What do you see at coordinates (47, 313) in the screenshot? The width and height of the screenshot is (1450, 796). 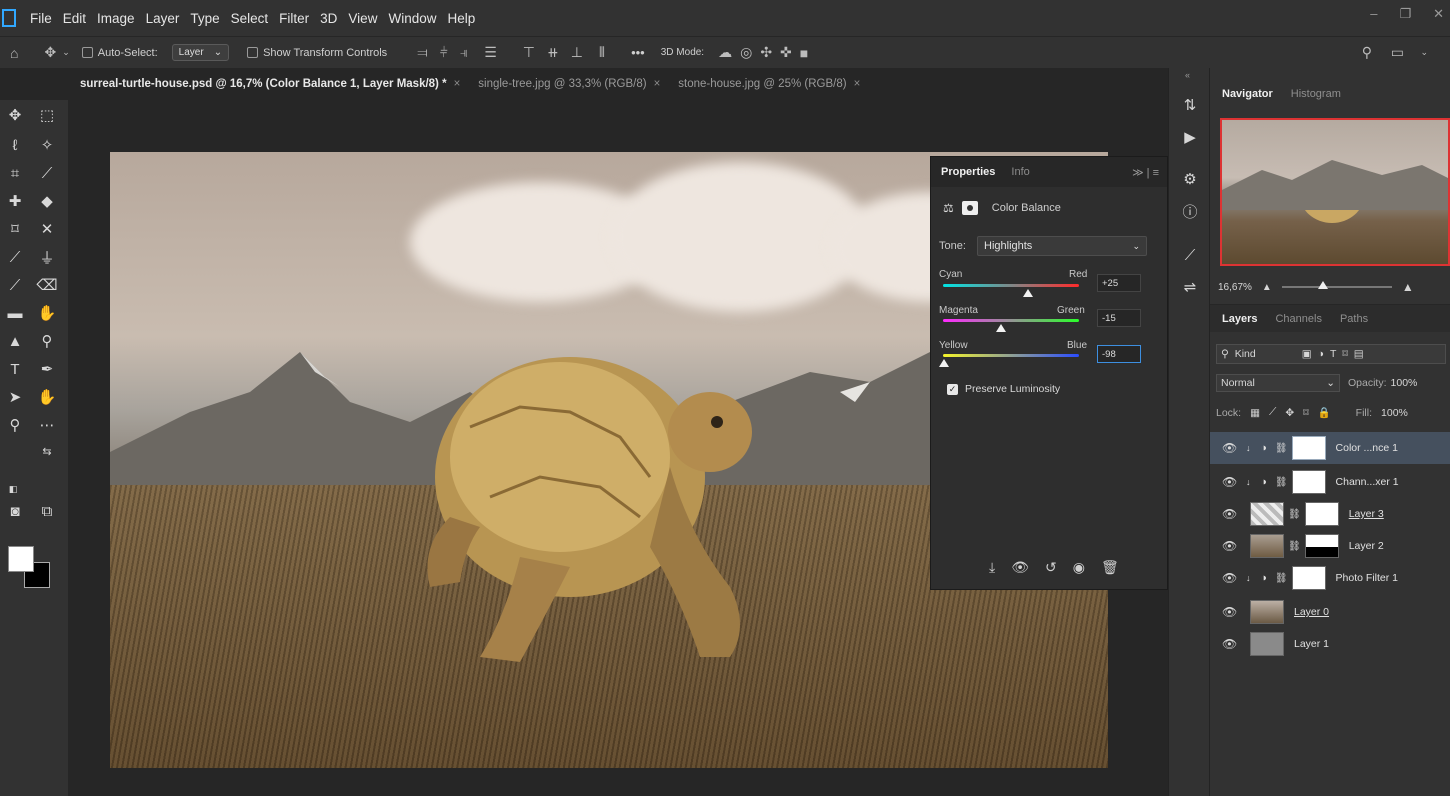 I see `smudge-tool-icon: ✋` at bounding box center [47, 313].